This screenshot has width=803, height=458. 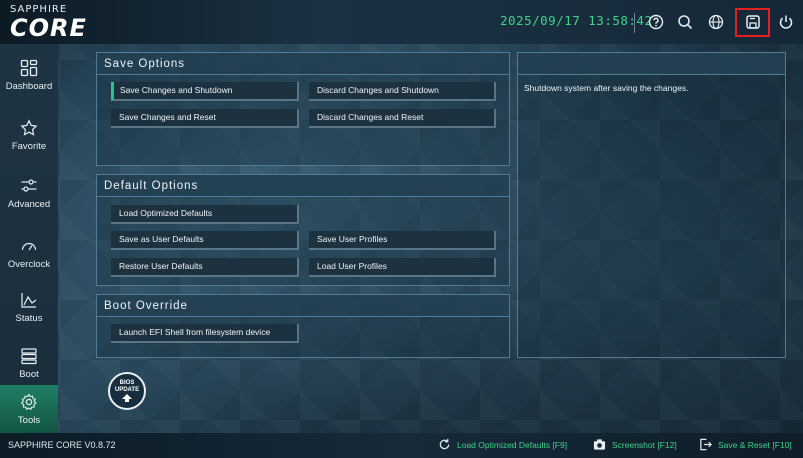 I want to click on save-user-profiles-button: Save User Profiles, so click(x=402, y=240).